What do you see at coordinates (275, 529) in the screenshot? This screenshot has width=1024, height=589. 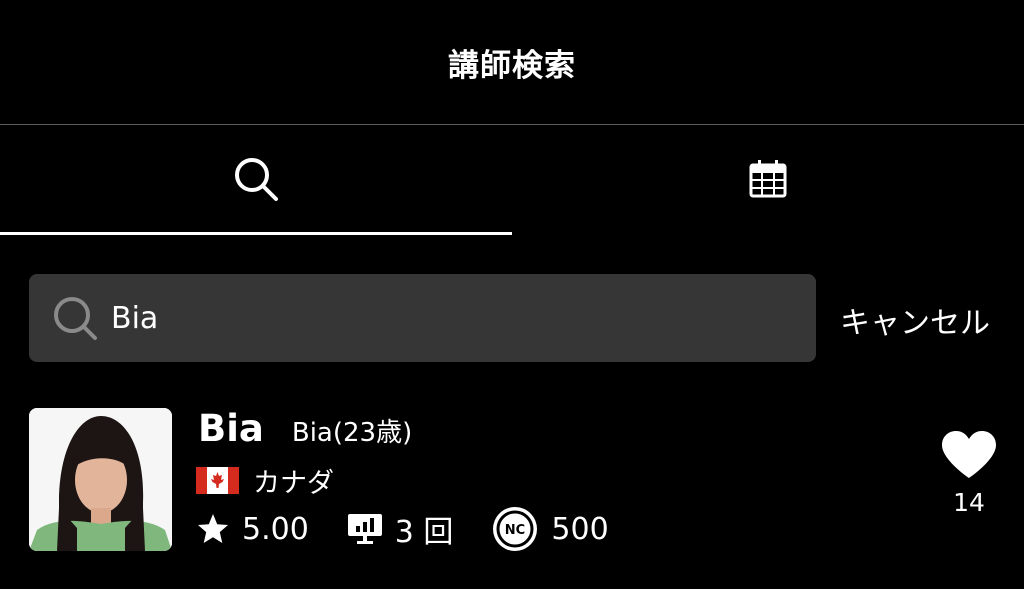 I see `rating-value: 5.00` at bounding box center [275, 529].